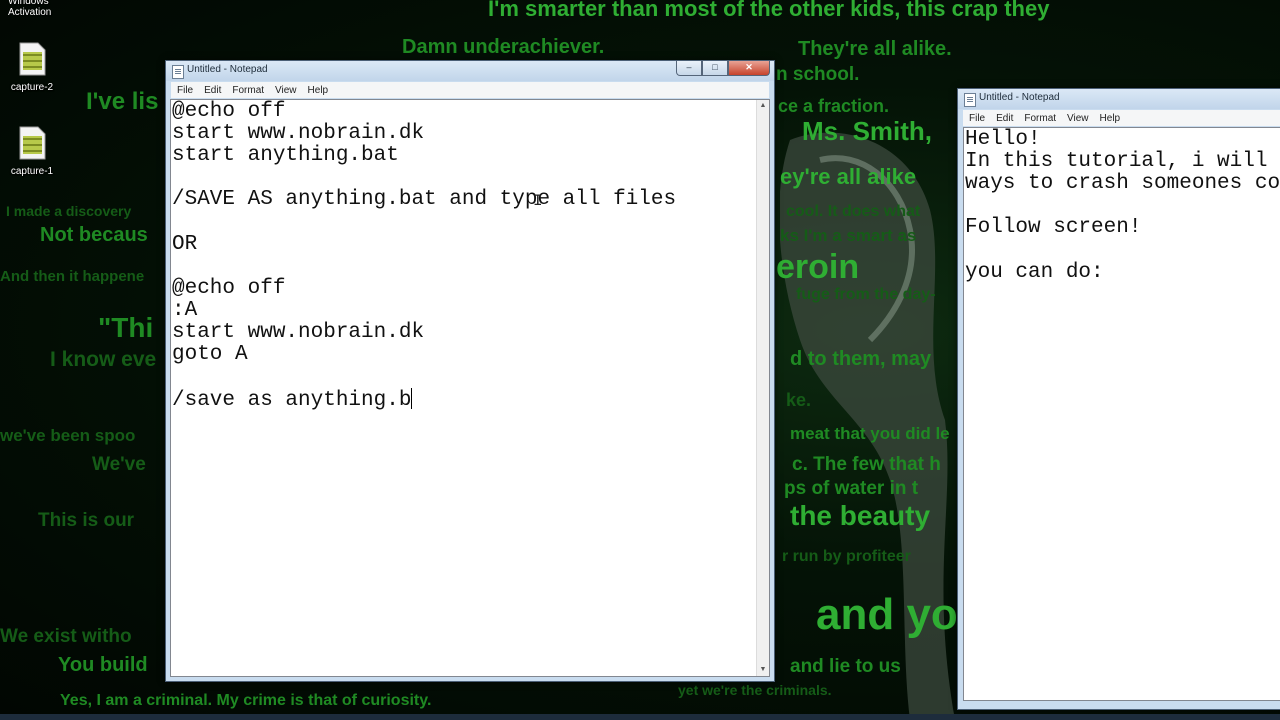  Describe the element at coordinates (470, 71) in the screenshot. I see `title-bar: Untitled - Notepad – □ ✕` at that location.